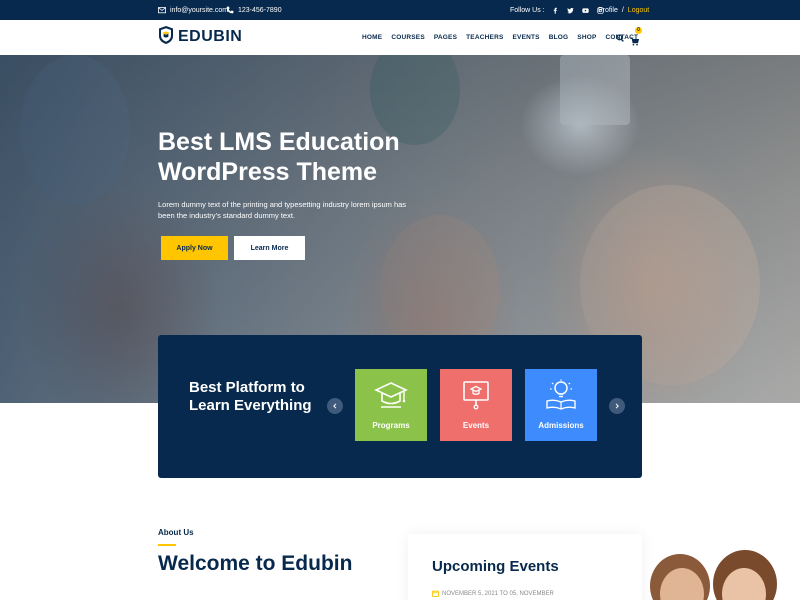 The image size is (800, 600). I want to click on presentation-icon, so click(476, 395).